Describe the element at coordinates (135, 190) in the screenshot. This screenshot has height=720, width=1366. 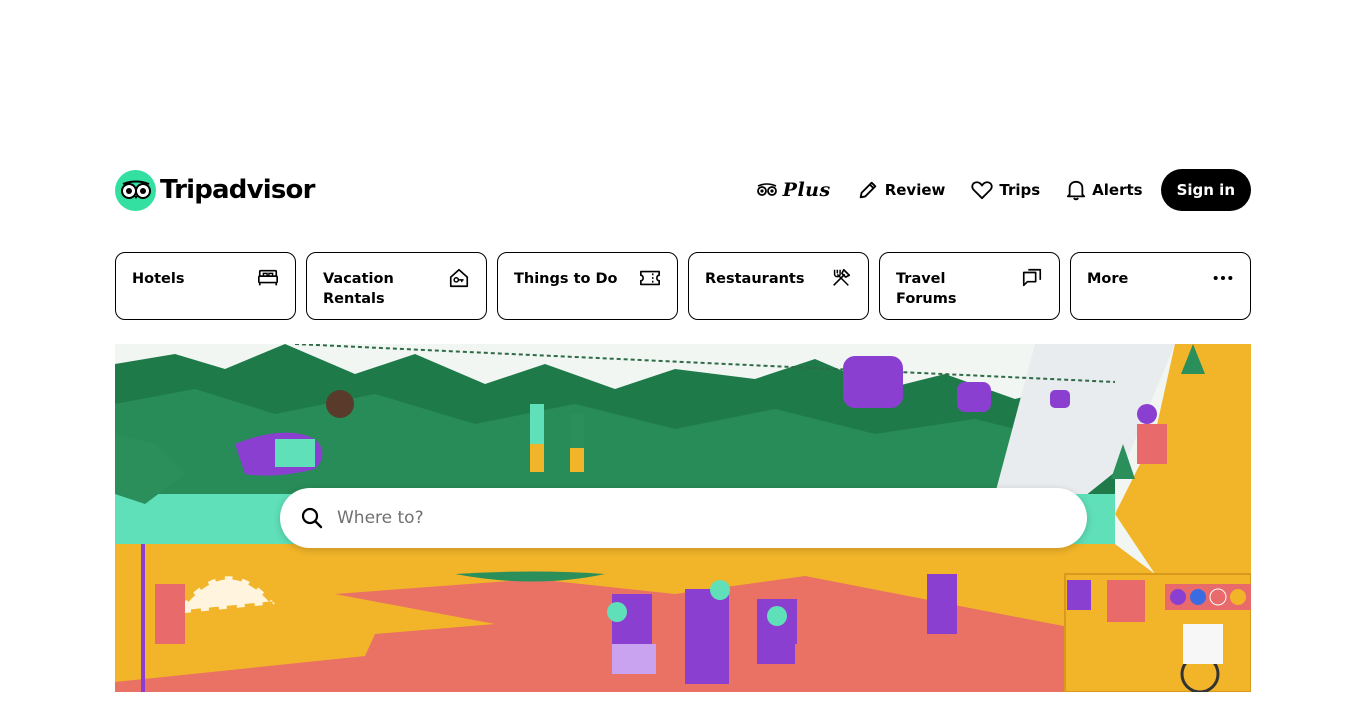
I see `owl-logo-icon` at that location.